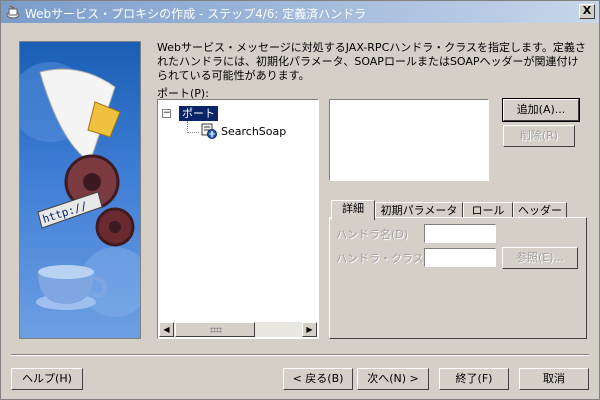 This screenshot has width=600, height=400. I want to click on handler-name-input, so click(460, 233).